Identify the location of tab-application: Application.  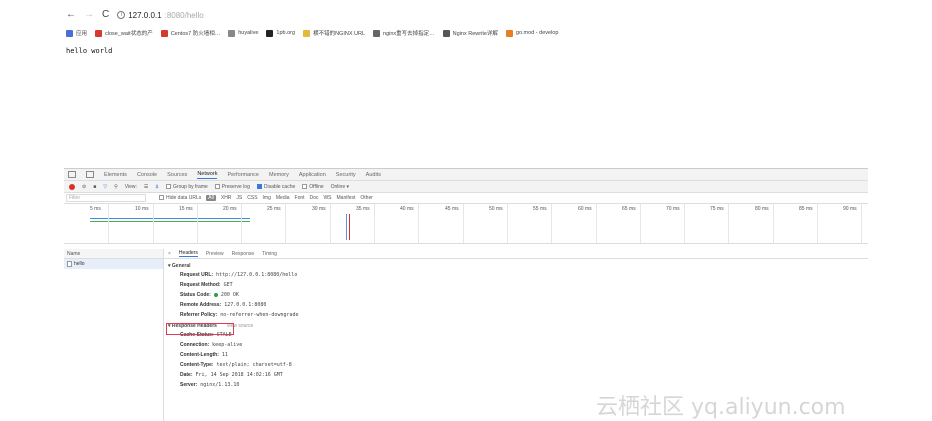
(312, 175).